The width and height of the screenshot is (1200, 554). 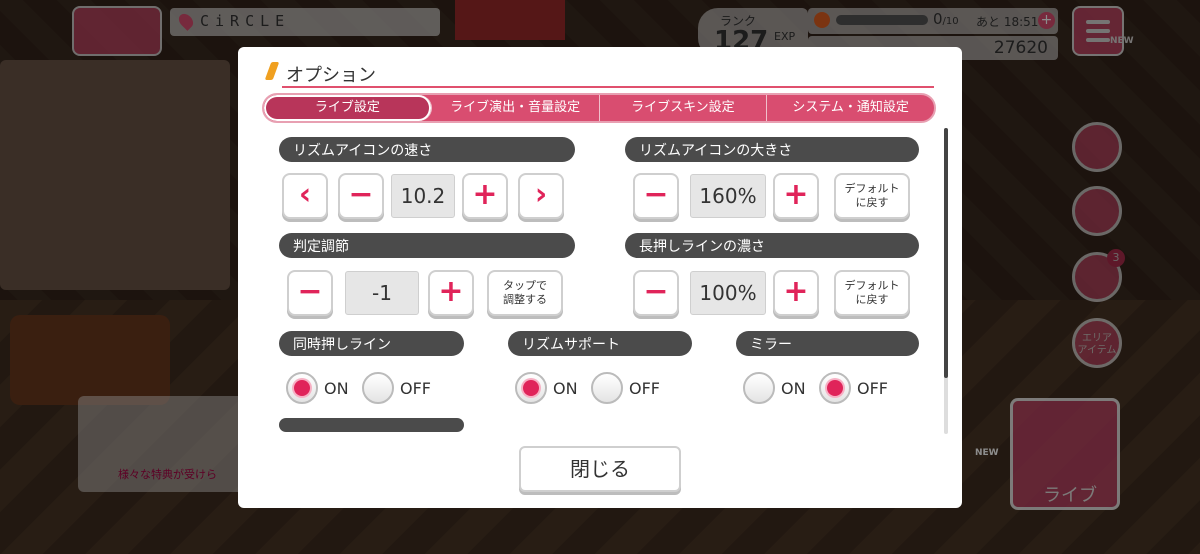 What do you see at coordinates (525, 293) in the screenshot?
I see `tap-adjust-button: タップで 調整する` at bounding box center [525, 293].